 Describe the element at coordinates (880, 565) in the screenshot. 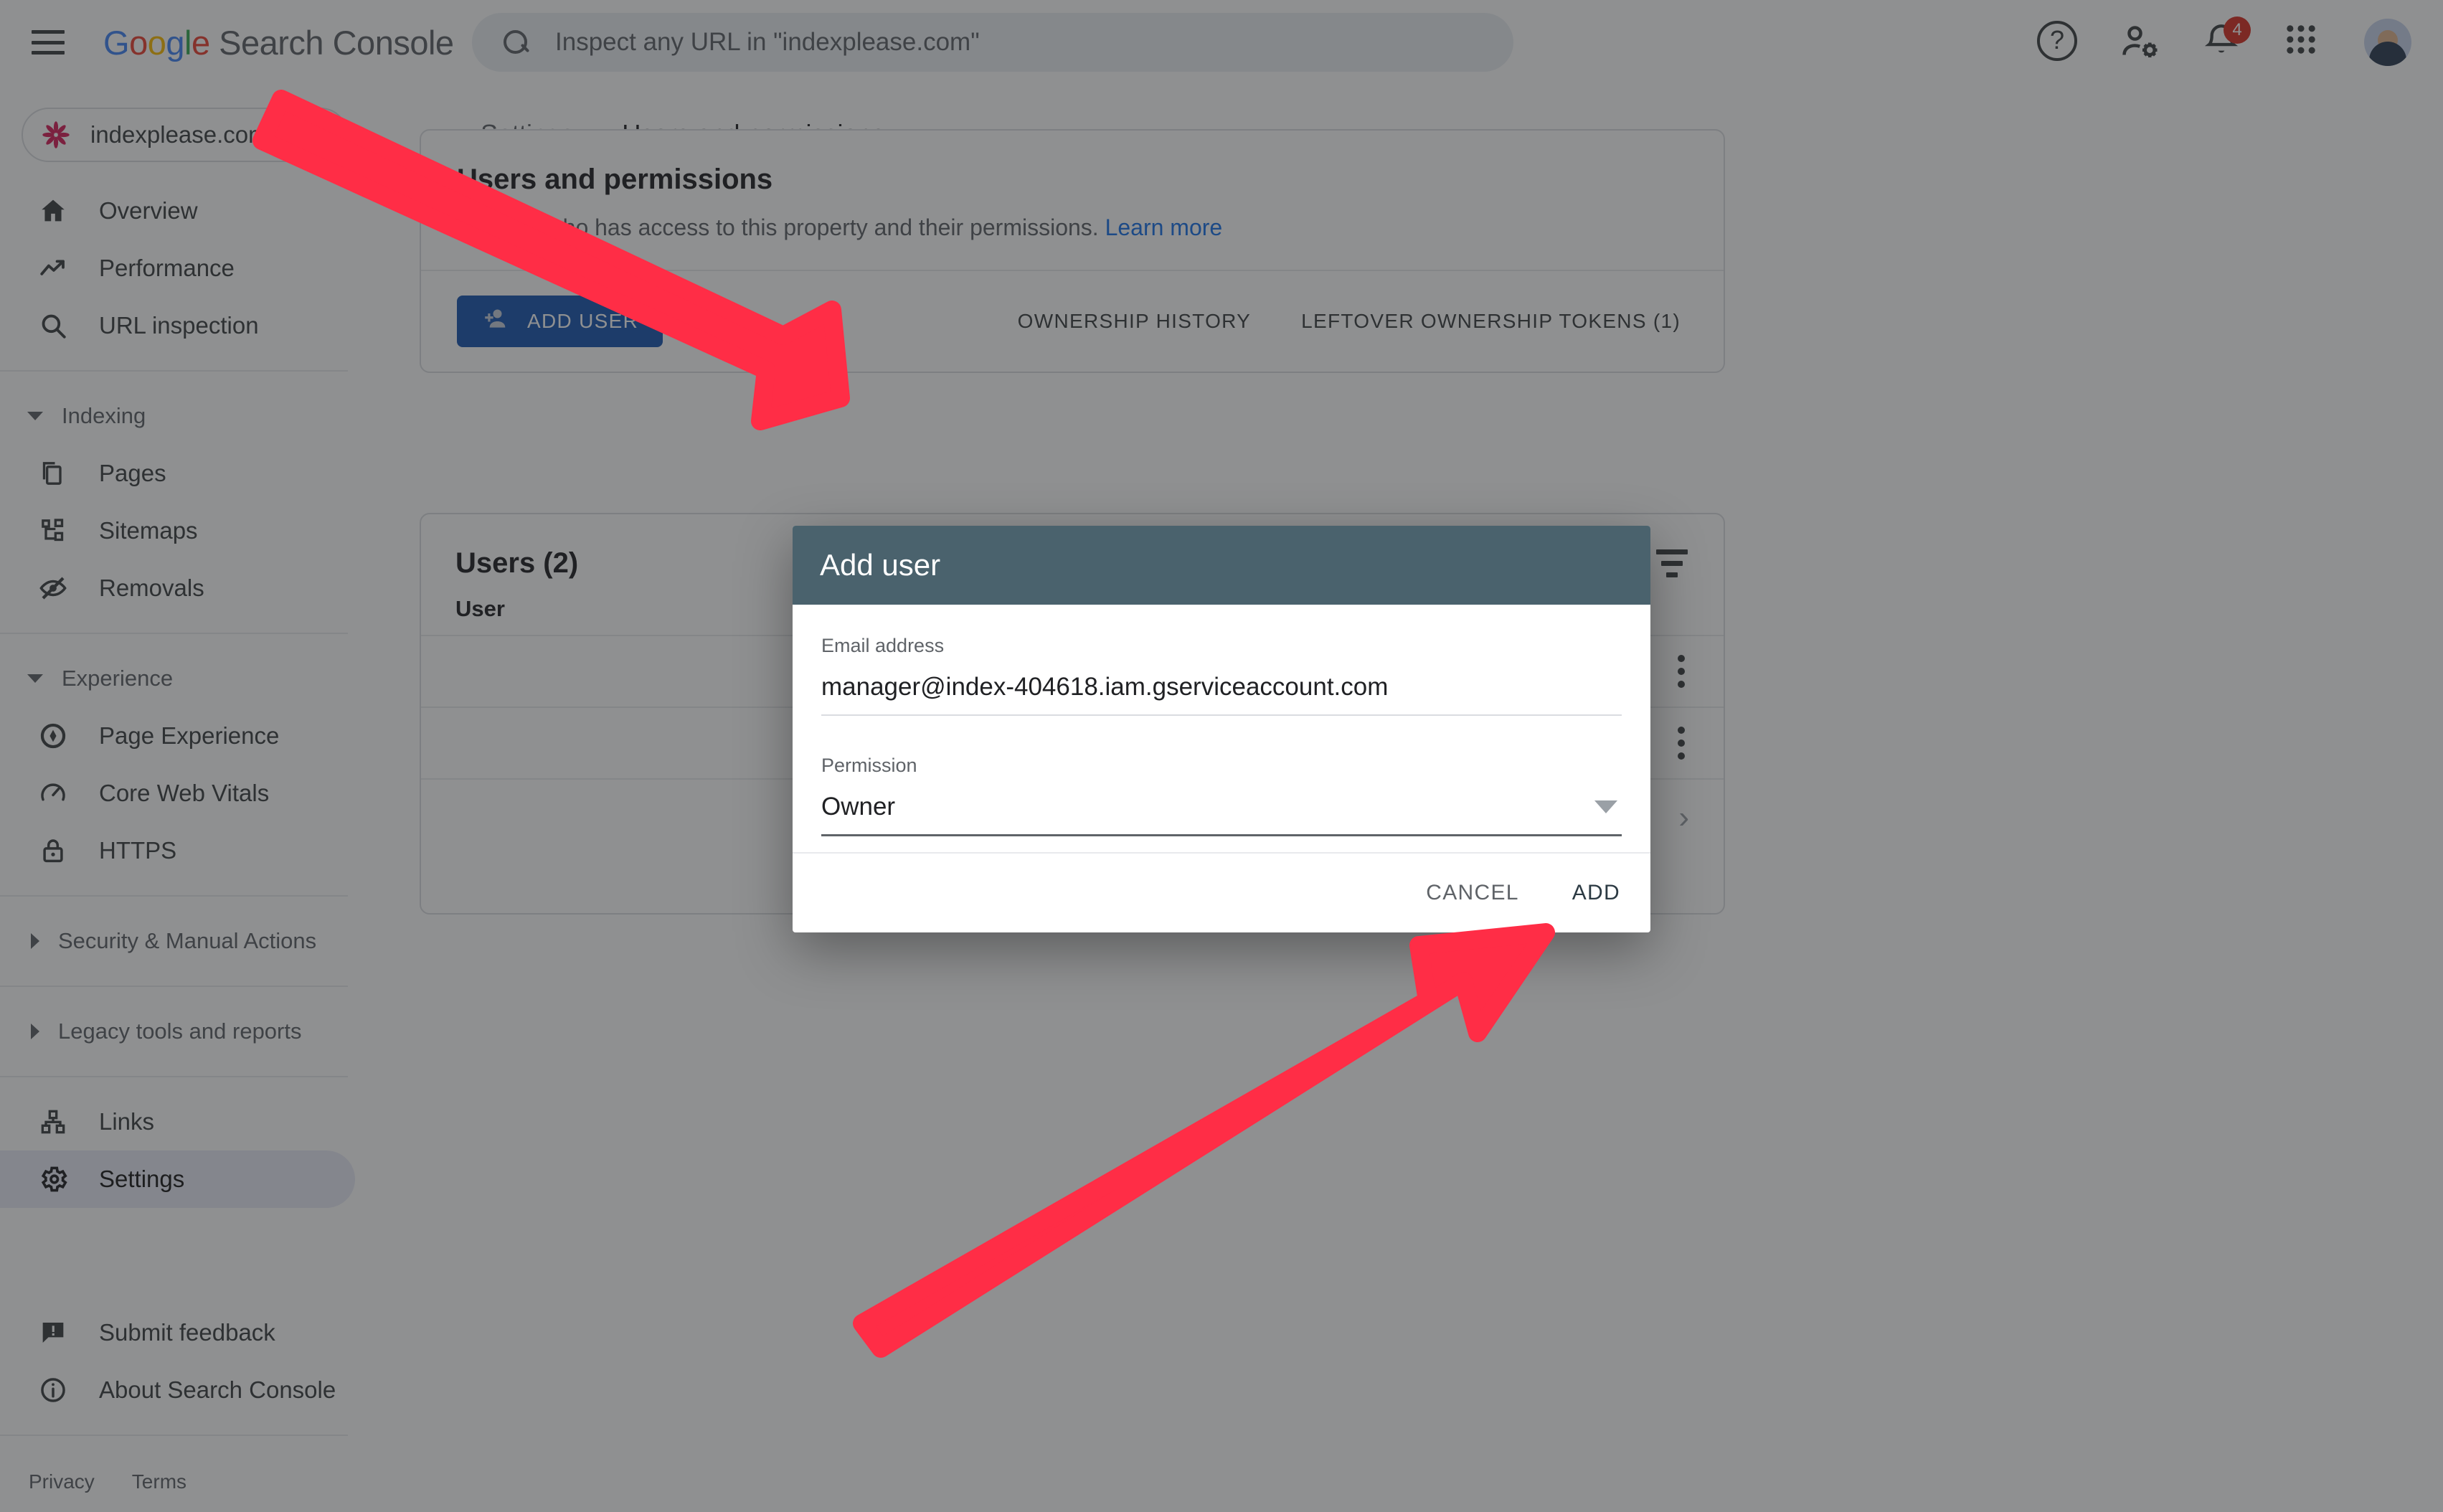

I see `dialog-title: Add user` at that location.